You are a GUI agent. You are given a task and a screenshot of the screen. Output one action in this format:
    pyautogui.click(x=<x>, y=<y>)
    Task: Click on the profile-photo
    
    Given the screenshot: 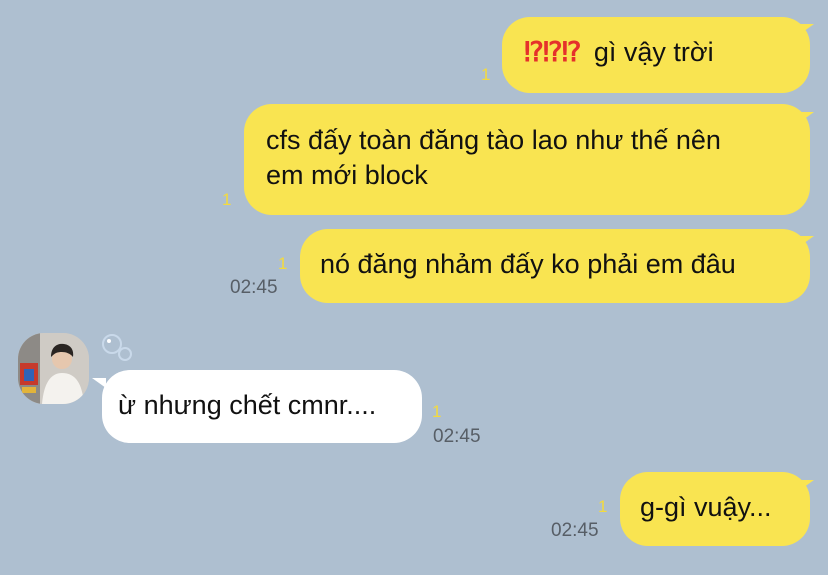 What is the action you would take?
    pyautogui.click(x=53, y=368)
    